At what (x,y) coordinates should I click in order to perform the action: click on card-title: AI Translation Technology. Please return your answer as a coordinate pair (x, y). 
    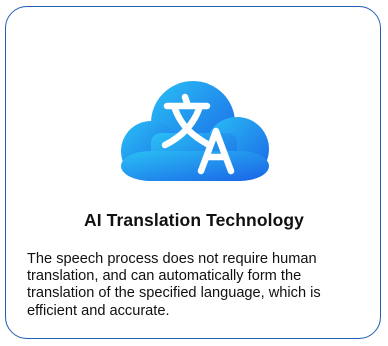
    Looking at the image, I should click on (194, 220).